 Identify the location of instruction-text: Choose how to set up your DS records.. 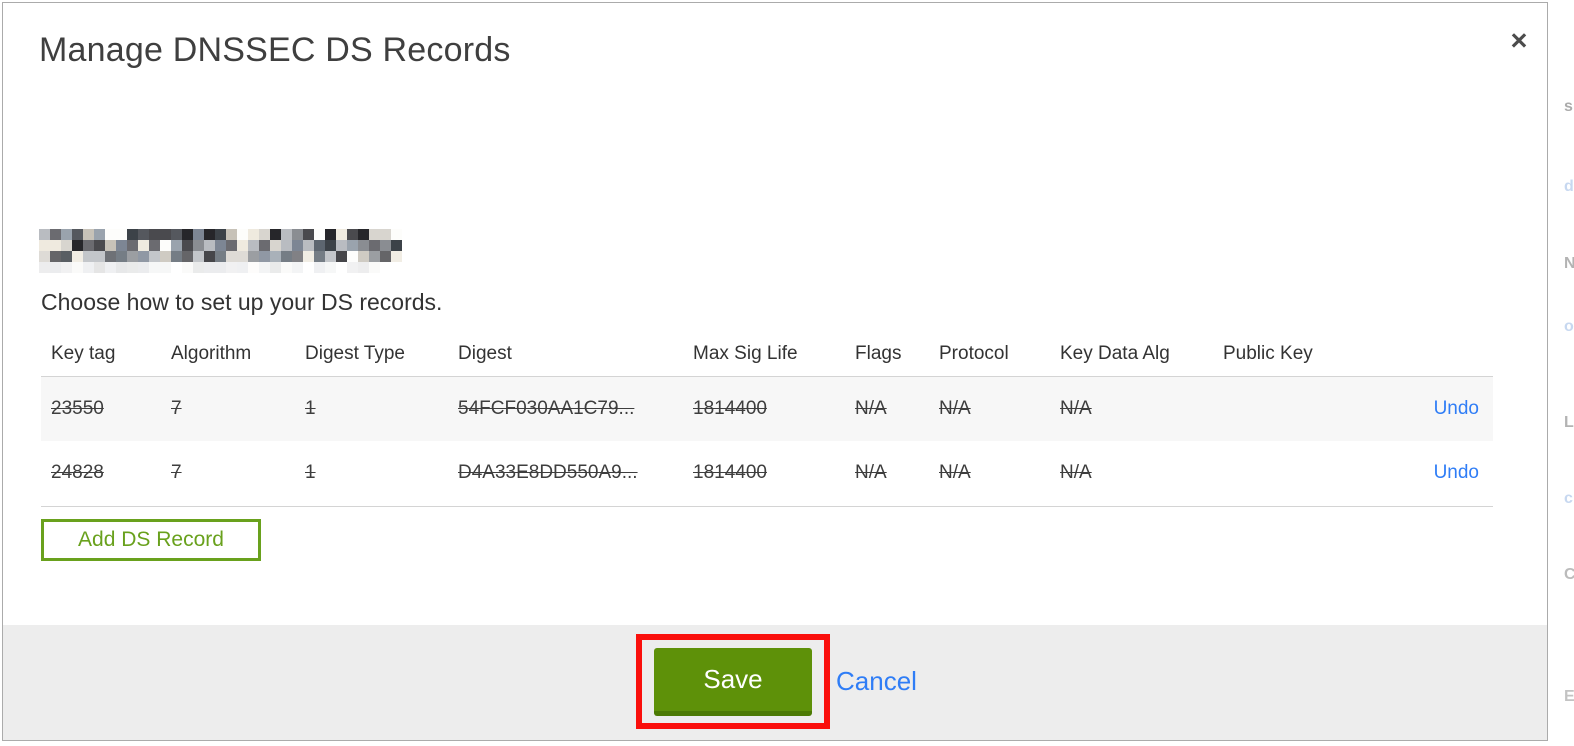
(242, 302).